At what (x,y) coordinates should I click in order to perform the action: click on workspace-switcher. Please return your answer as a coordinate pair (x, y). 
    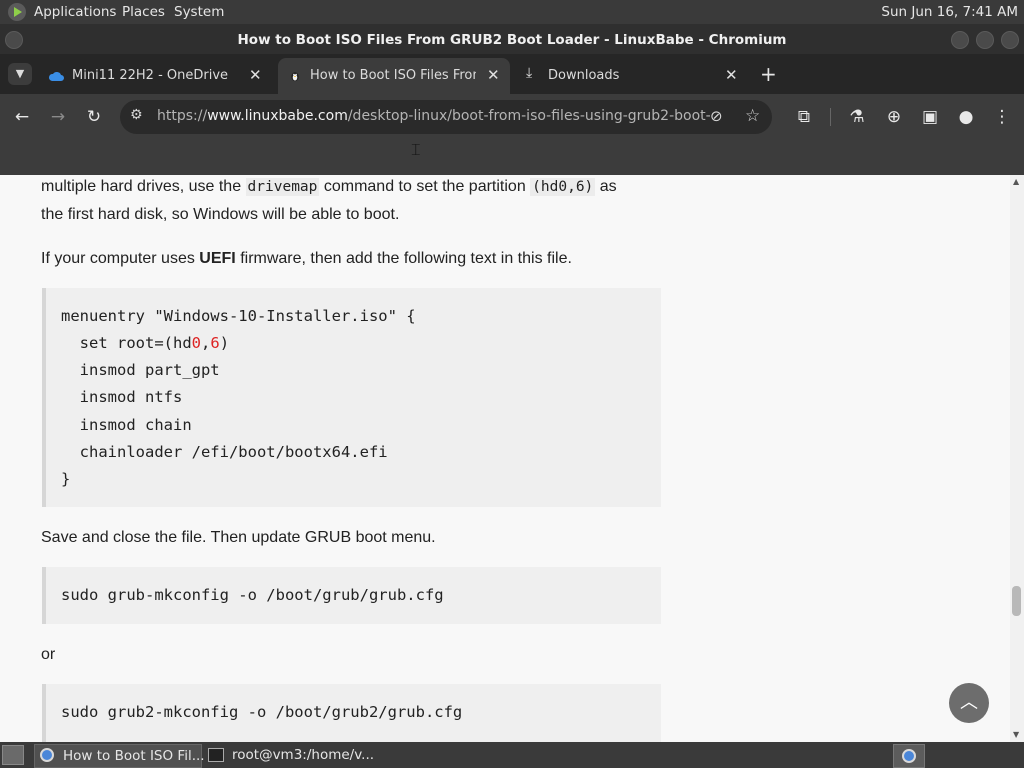
    Looking at the image, I should click on (909, 756).